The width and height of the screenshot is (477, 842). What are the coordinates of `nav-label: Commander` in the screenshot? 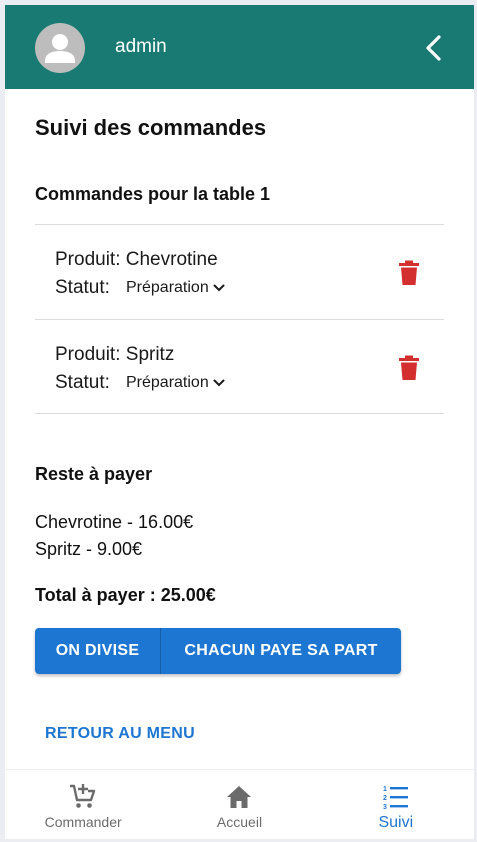 It's located at (83, 822).